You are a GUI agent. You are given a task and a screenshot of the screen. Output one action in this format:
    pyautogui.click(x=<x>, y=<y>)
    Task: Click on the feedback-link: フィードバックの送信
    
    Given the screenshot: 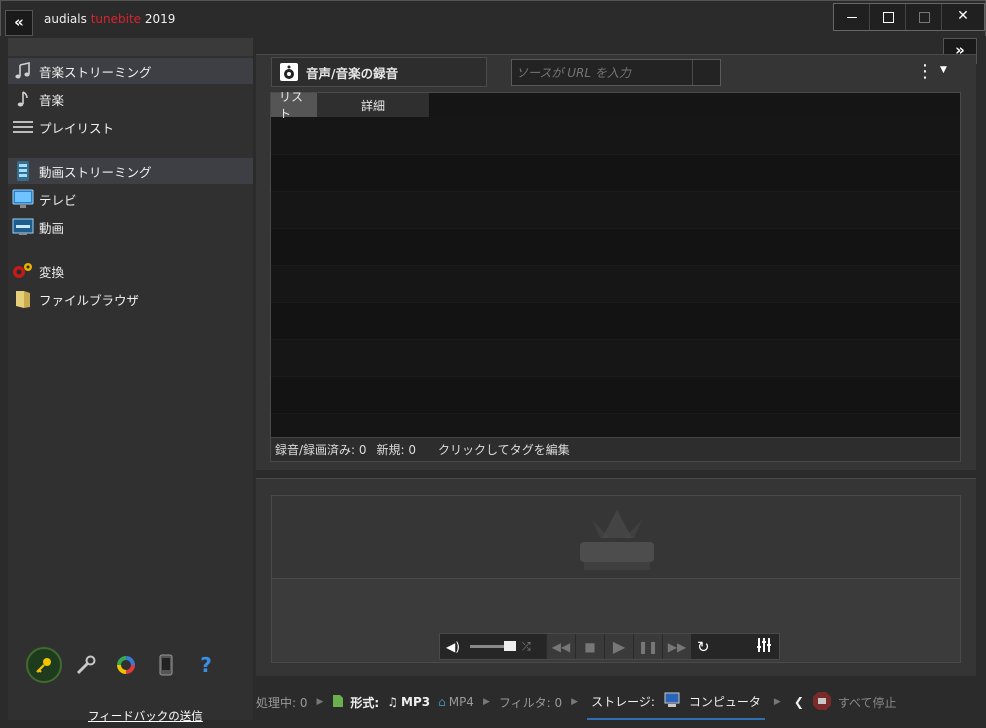 What is the action you would take?
    pyautogui.click(x=145, y=716)
    